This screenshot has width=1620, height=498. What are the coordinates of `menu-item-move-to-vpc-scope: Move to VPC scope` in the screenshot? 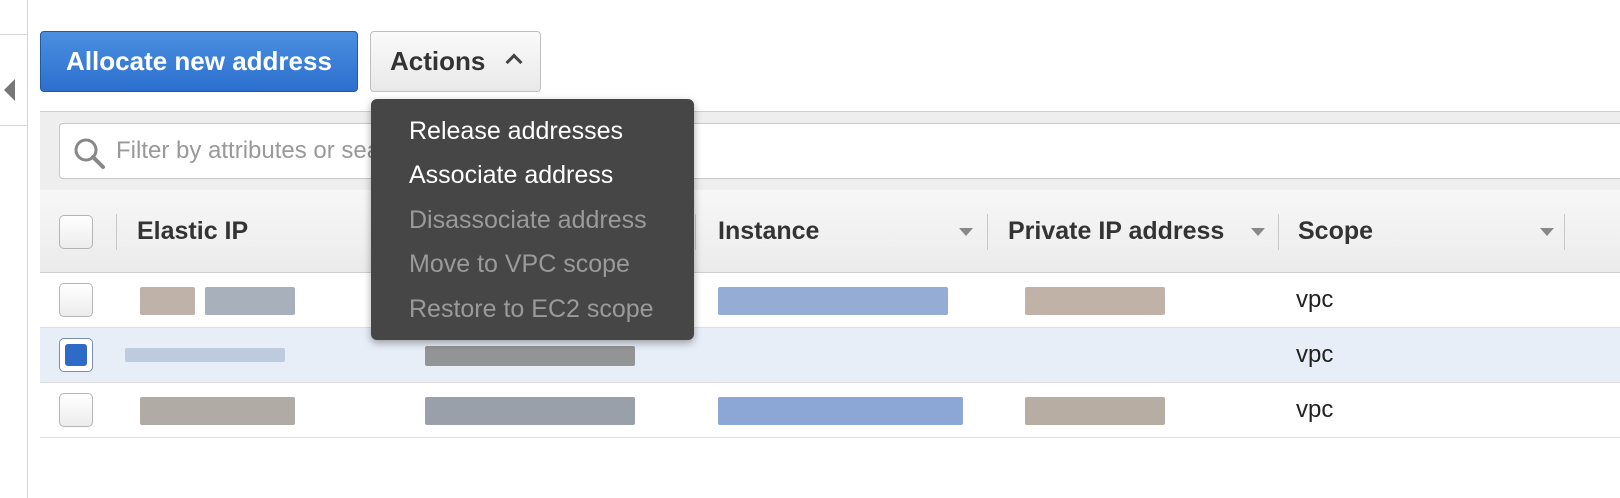 It's located at (519, 264).